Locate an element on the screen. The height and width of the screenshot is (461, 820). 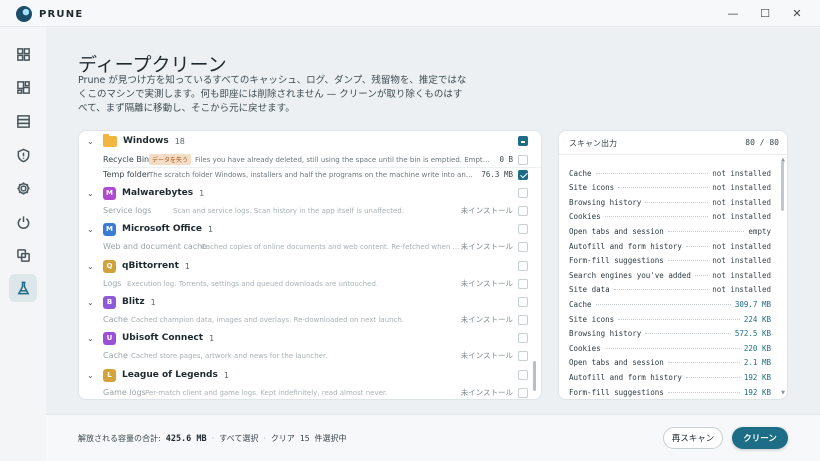
group-row-microsoft-office: ⌄ M Microsoft Office 1 is located at coordinates (310, 229).